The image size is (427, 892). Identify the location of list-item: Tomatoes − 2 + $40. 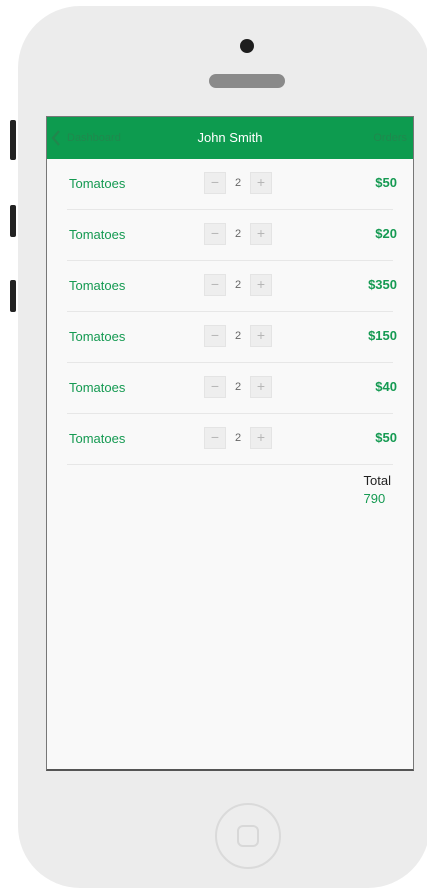
(232, 388).